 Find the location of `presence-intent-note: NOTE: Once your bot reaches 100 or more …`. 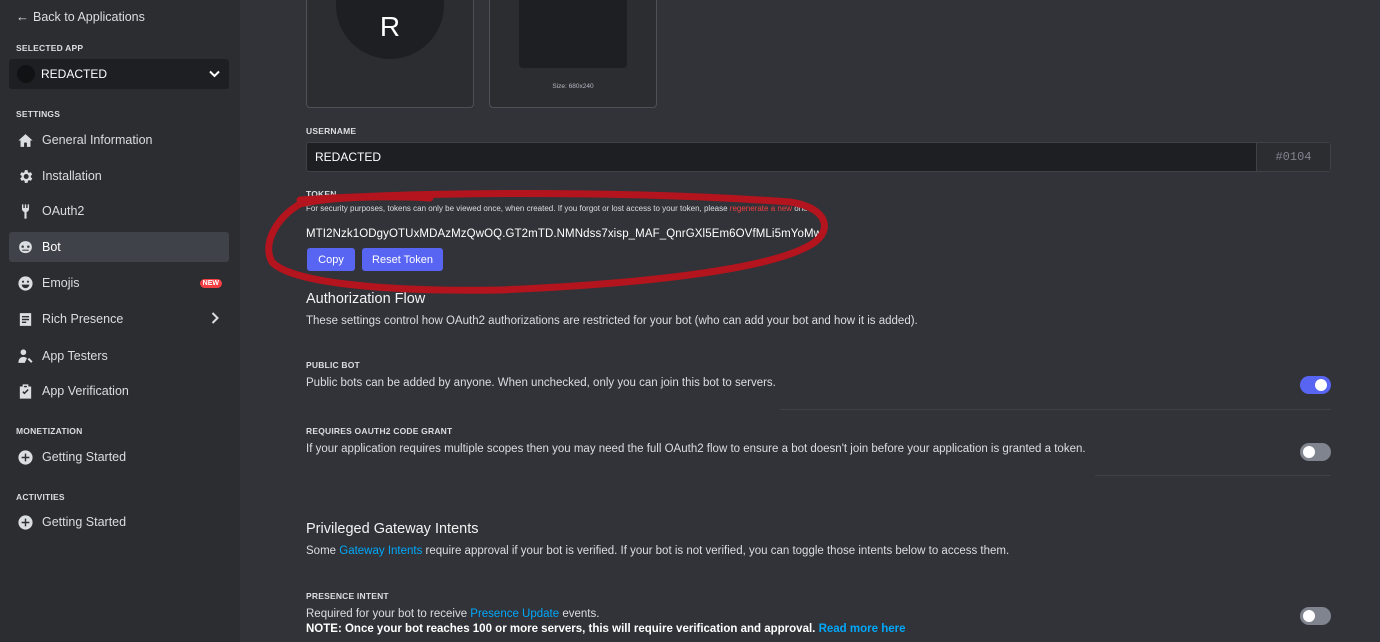

presence-intent-note: NOTE: Once your bot reaches 100 or more … is located at coordinates (606, 629).